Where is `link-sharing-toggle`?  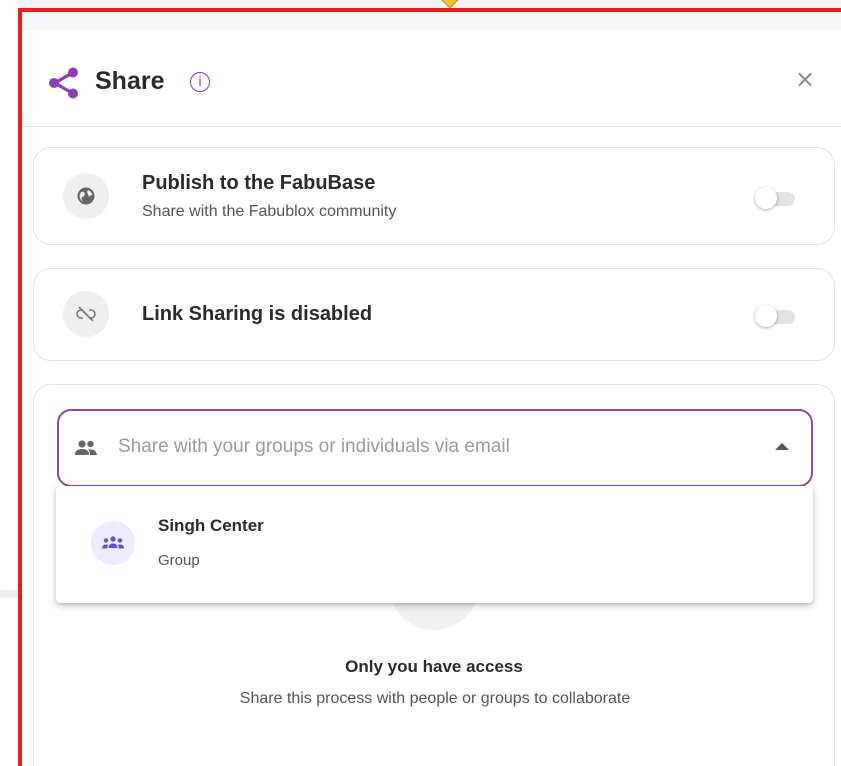
link-sharing-toggle is located at coordinates (777, 316).